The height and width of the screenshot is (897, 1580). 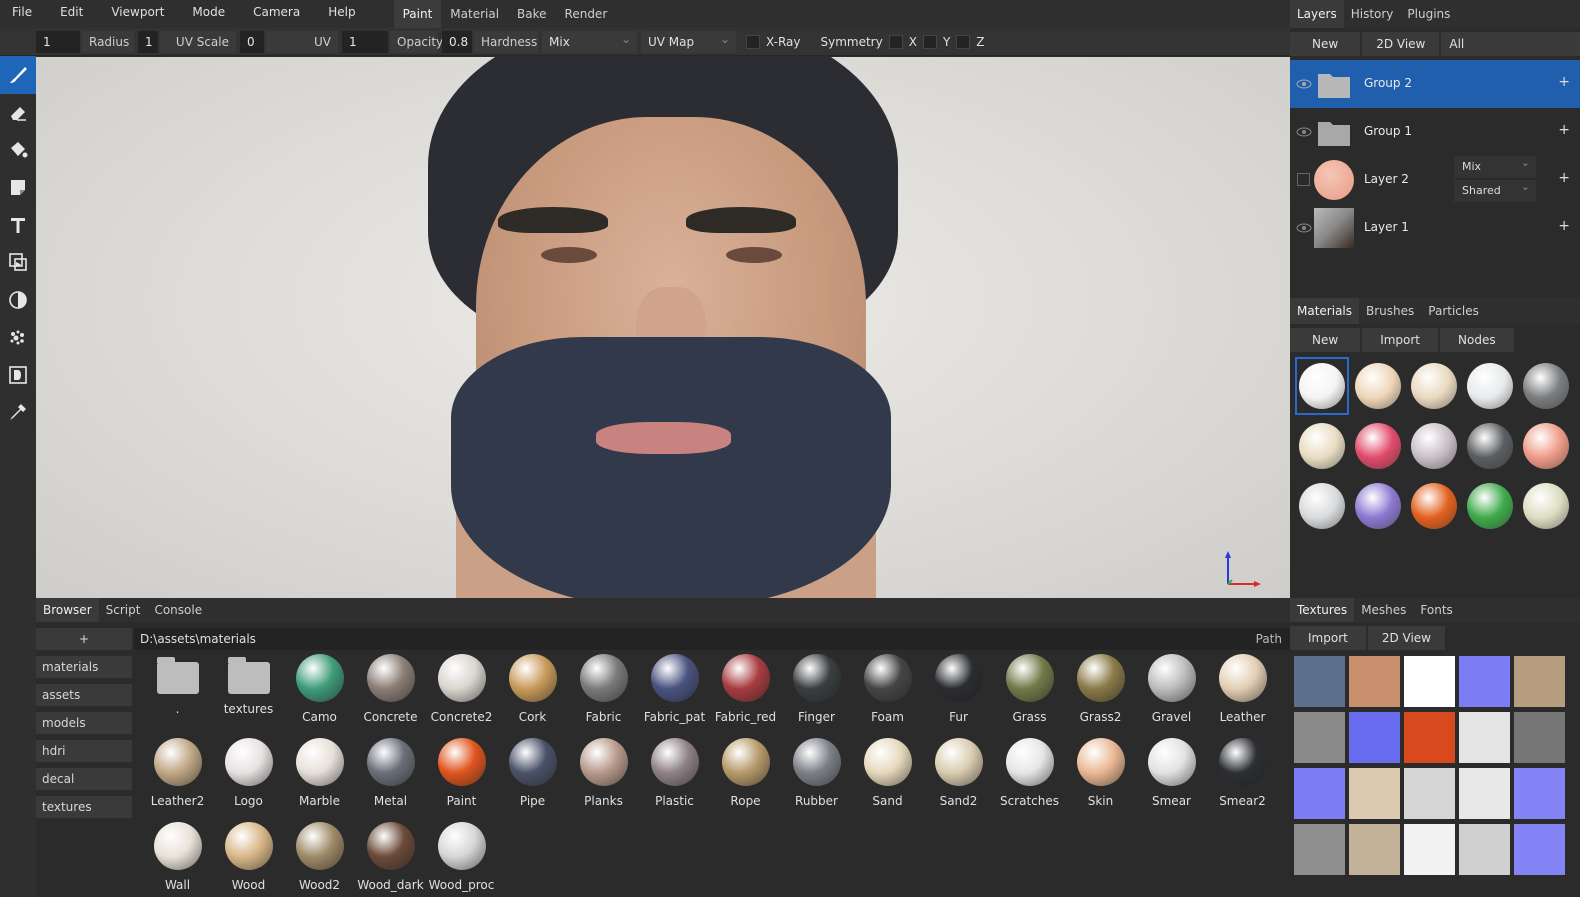 What do you see at coordinates (1029, 696) in the screenshot?
I see `browser-item: Grass` at bounding box center [1029, 696].